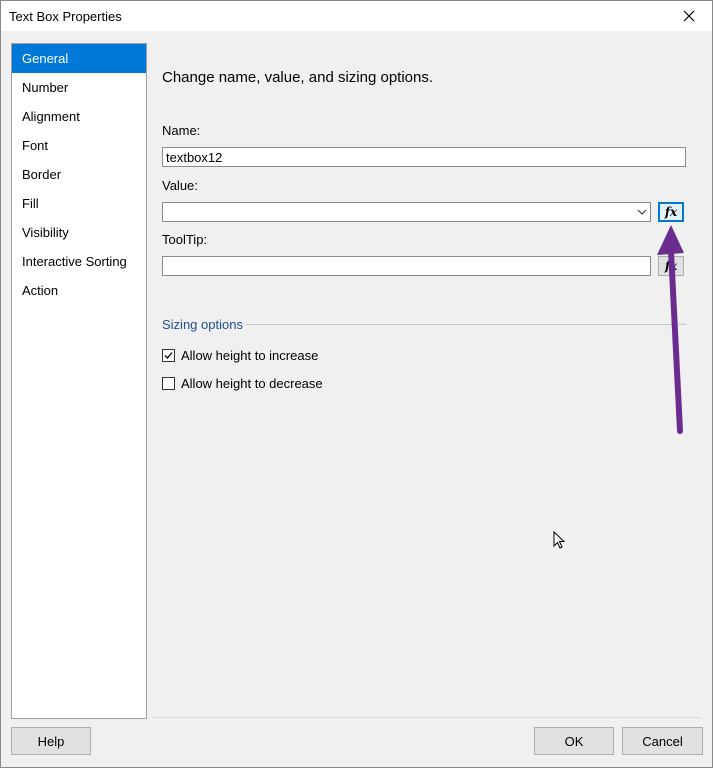 The height and width of the screenshot is (768, 713). I want to click on allow-height-increase-checkbox, so click(168, 355).